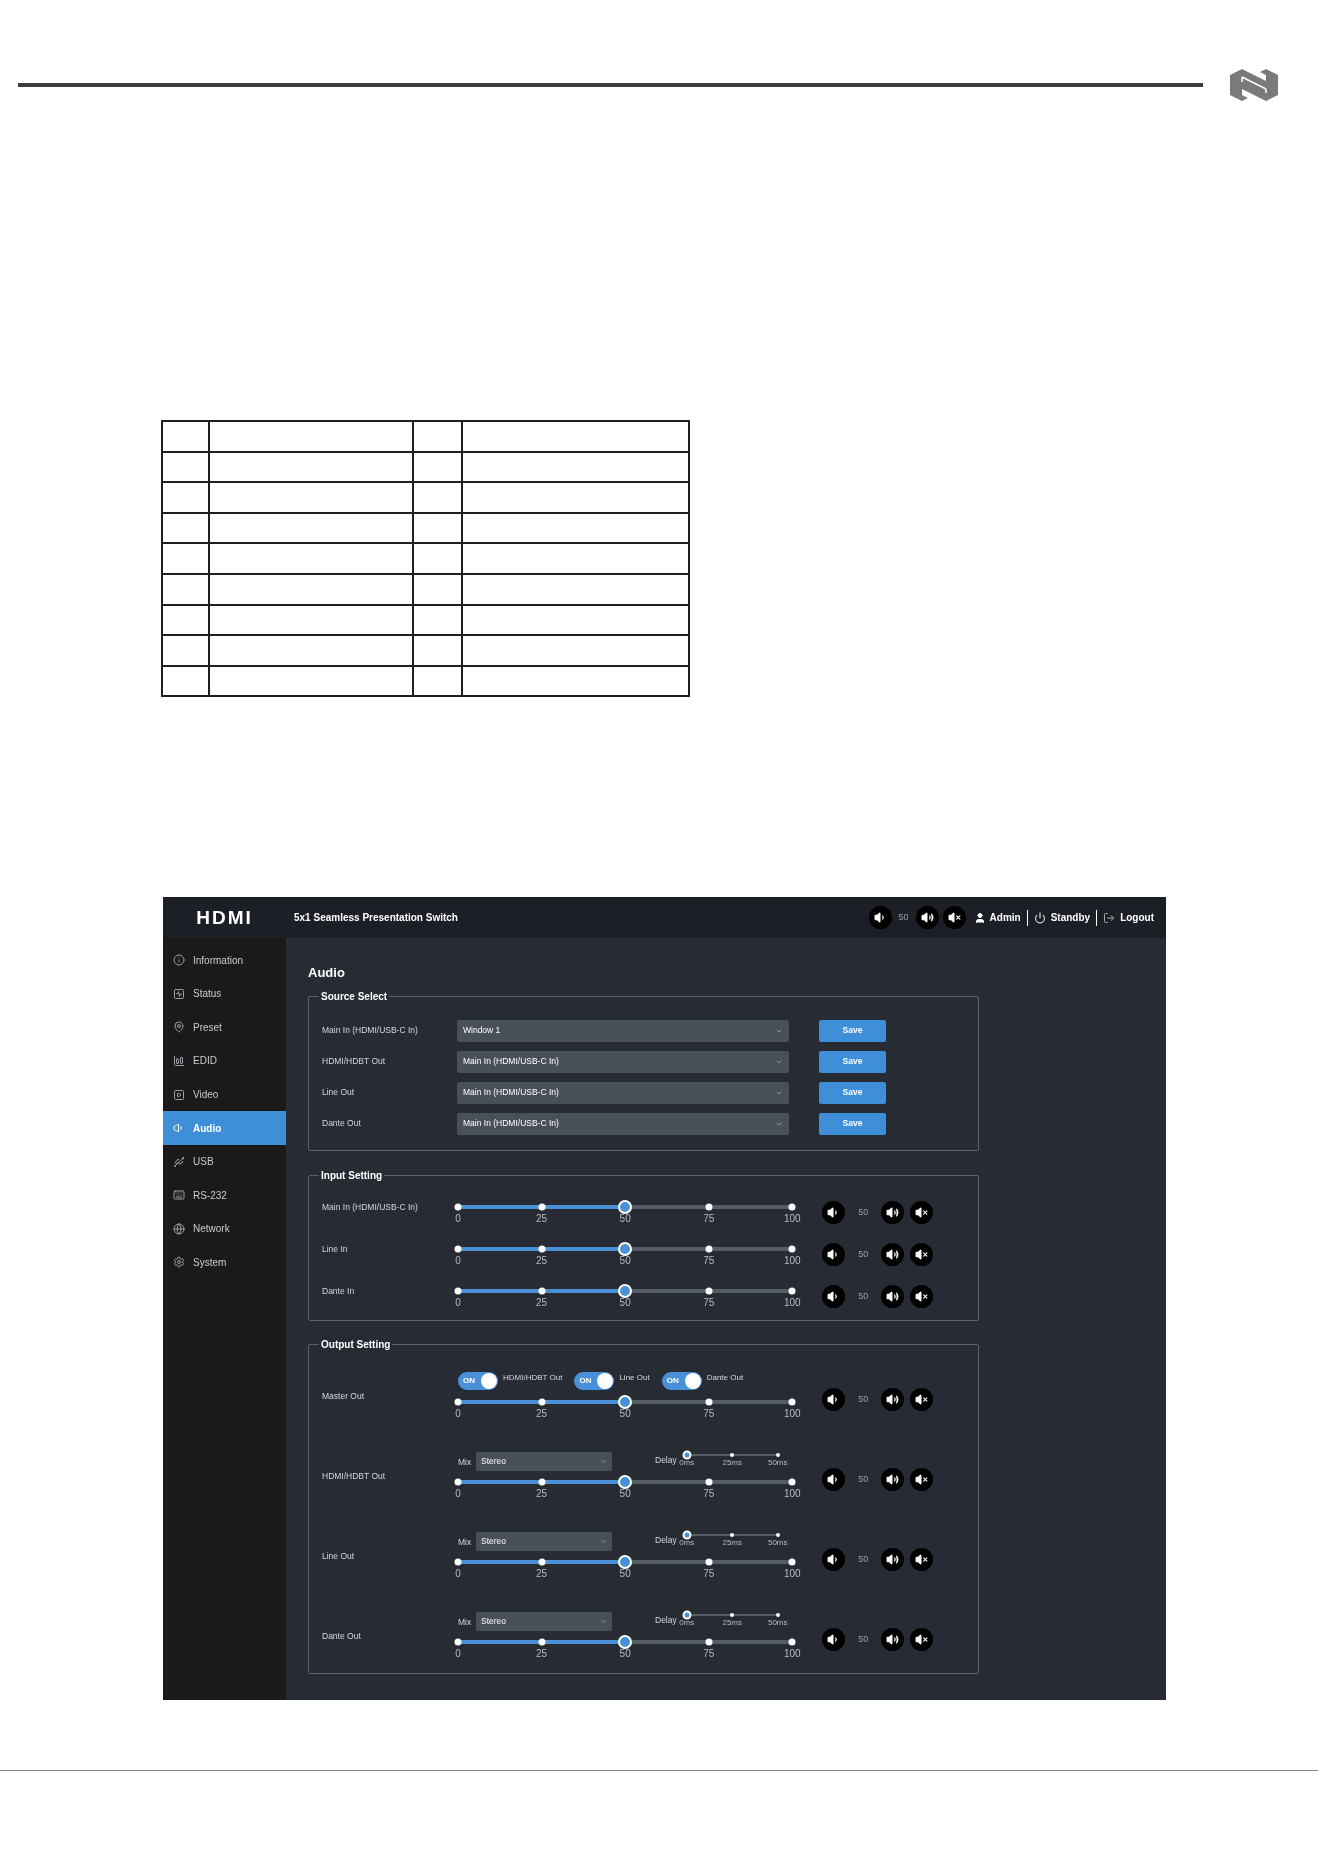 This screenshot has height=1872, width=1325. I want to click on mute-icon, so click(922, 1479).